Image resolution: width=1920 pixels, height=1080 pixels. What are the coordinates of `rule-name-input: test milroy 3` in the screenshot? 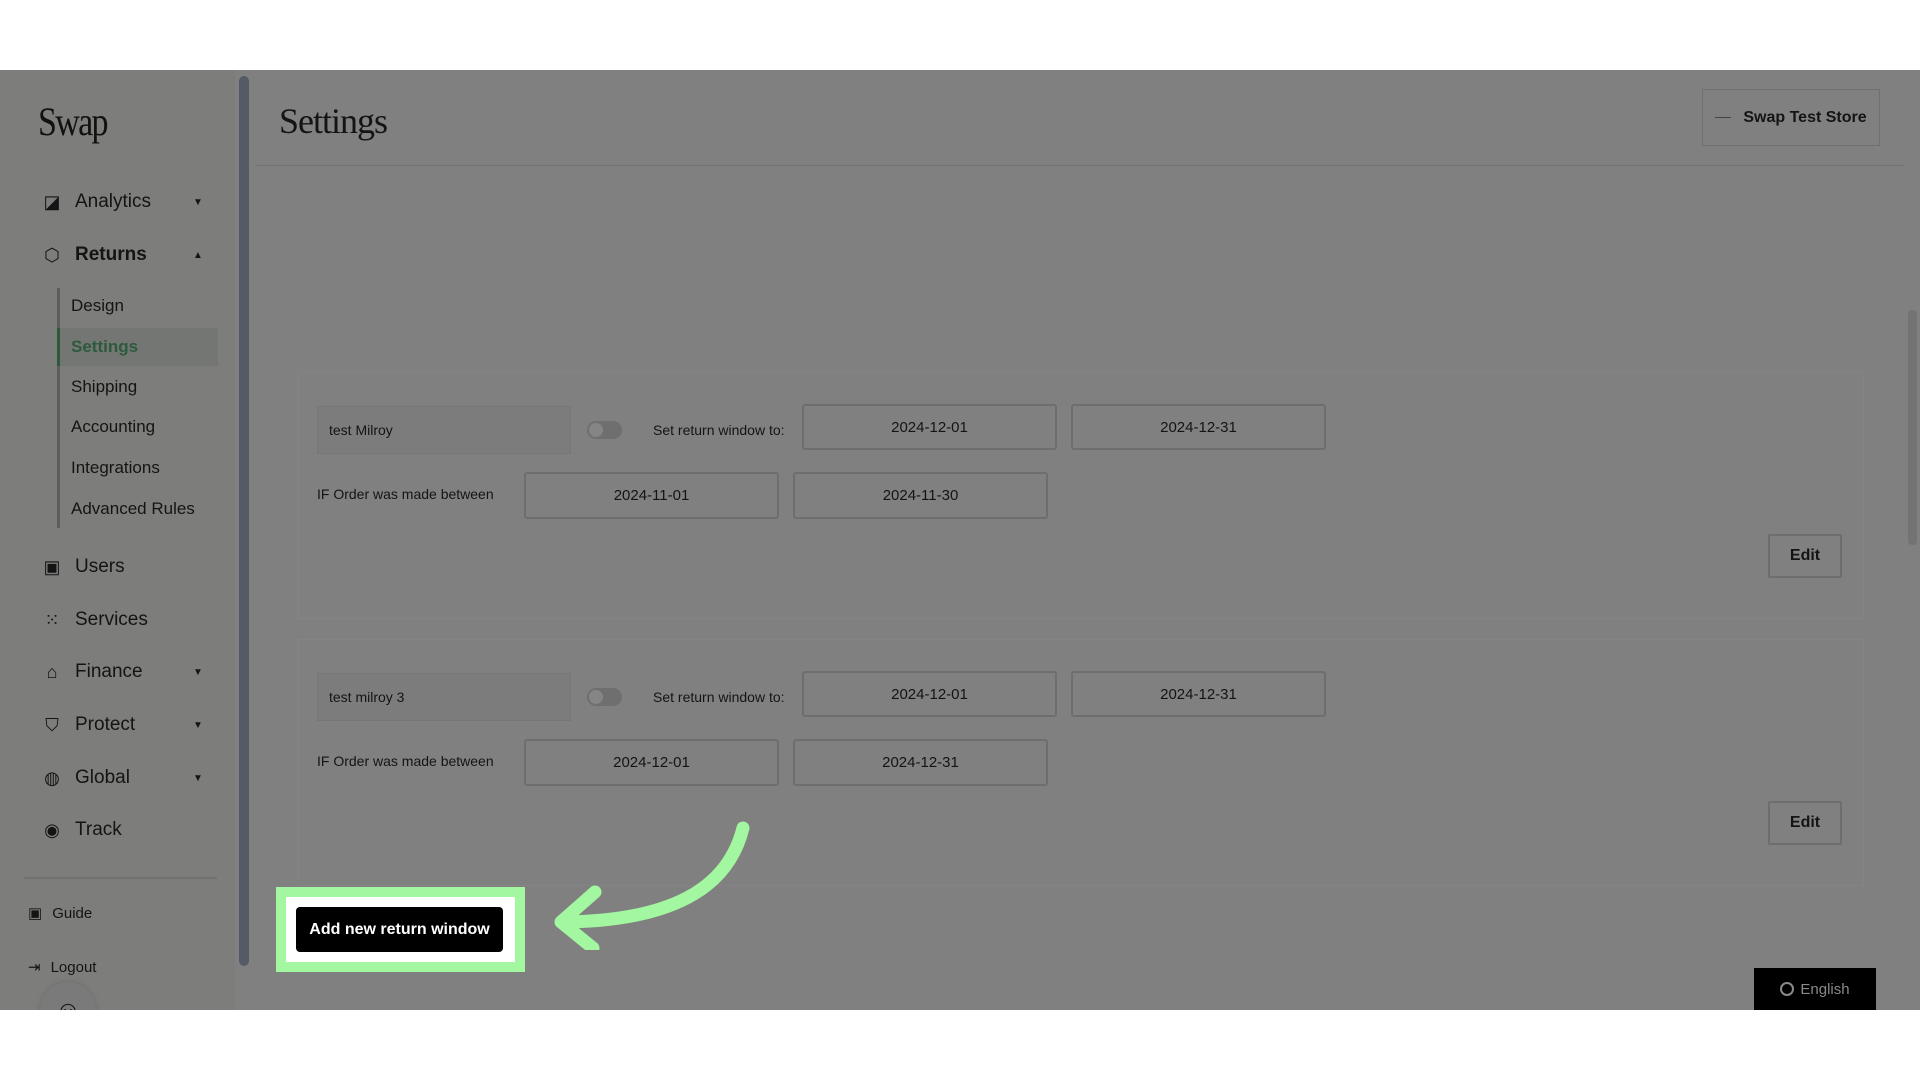 It's located at (444, 697).